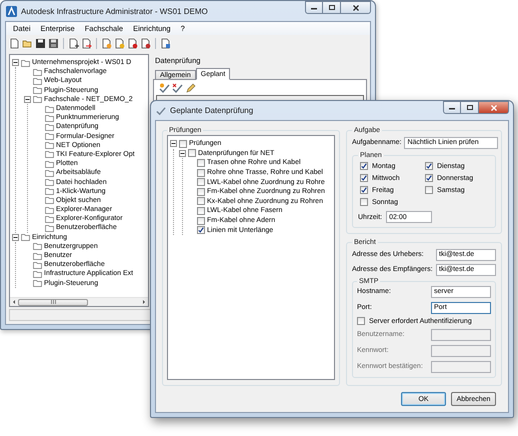  I want to click on horizontal-scrollbar, so click(79, 301).